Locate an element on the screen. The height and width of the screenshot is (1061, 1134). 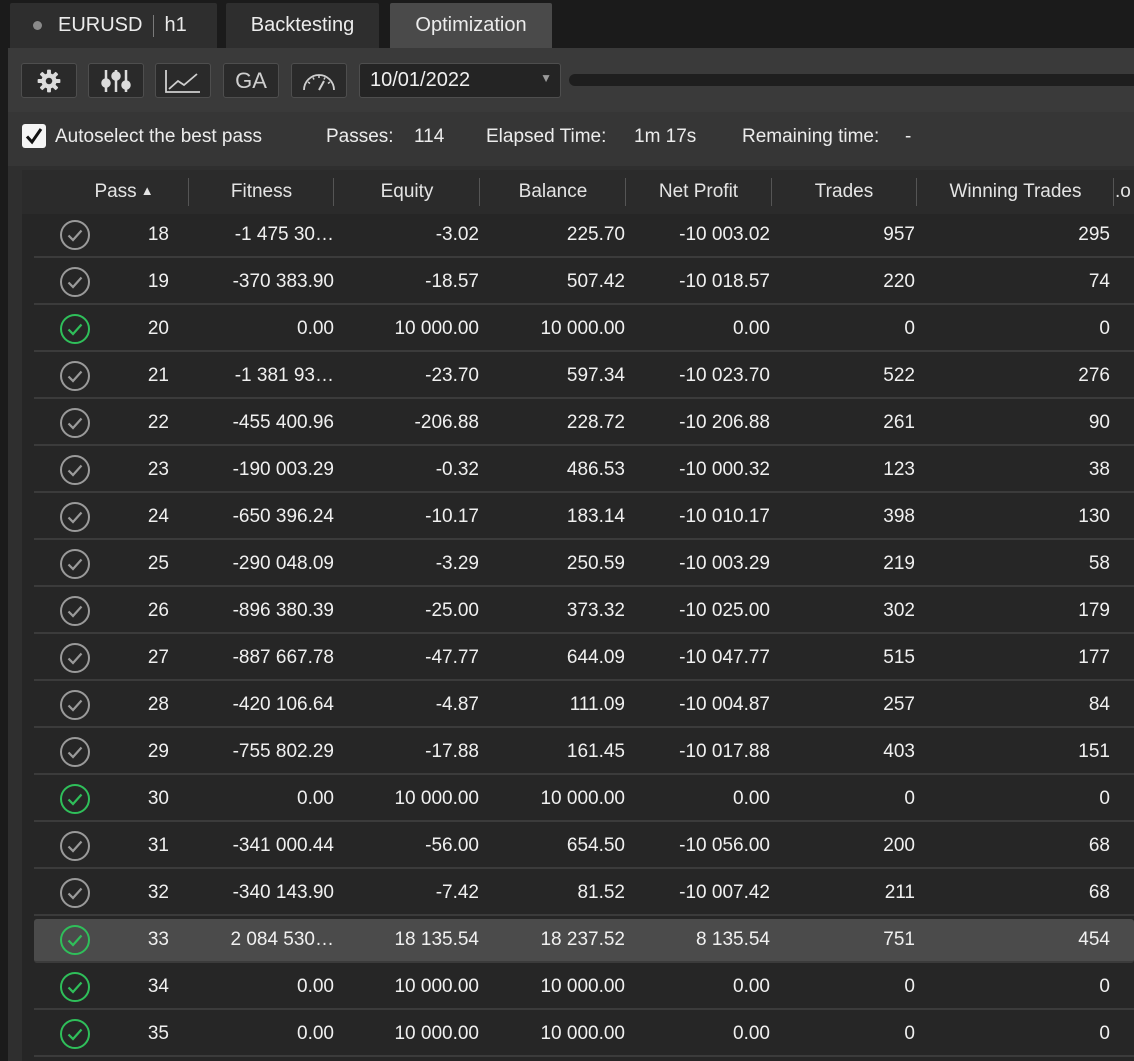
cell-winning: 130 is located at coordinates (1094, 516).